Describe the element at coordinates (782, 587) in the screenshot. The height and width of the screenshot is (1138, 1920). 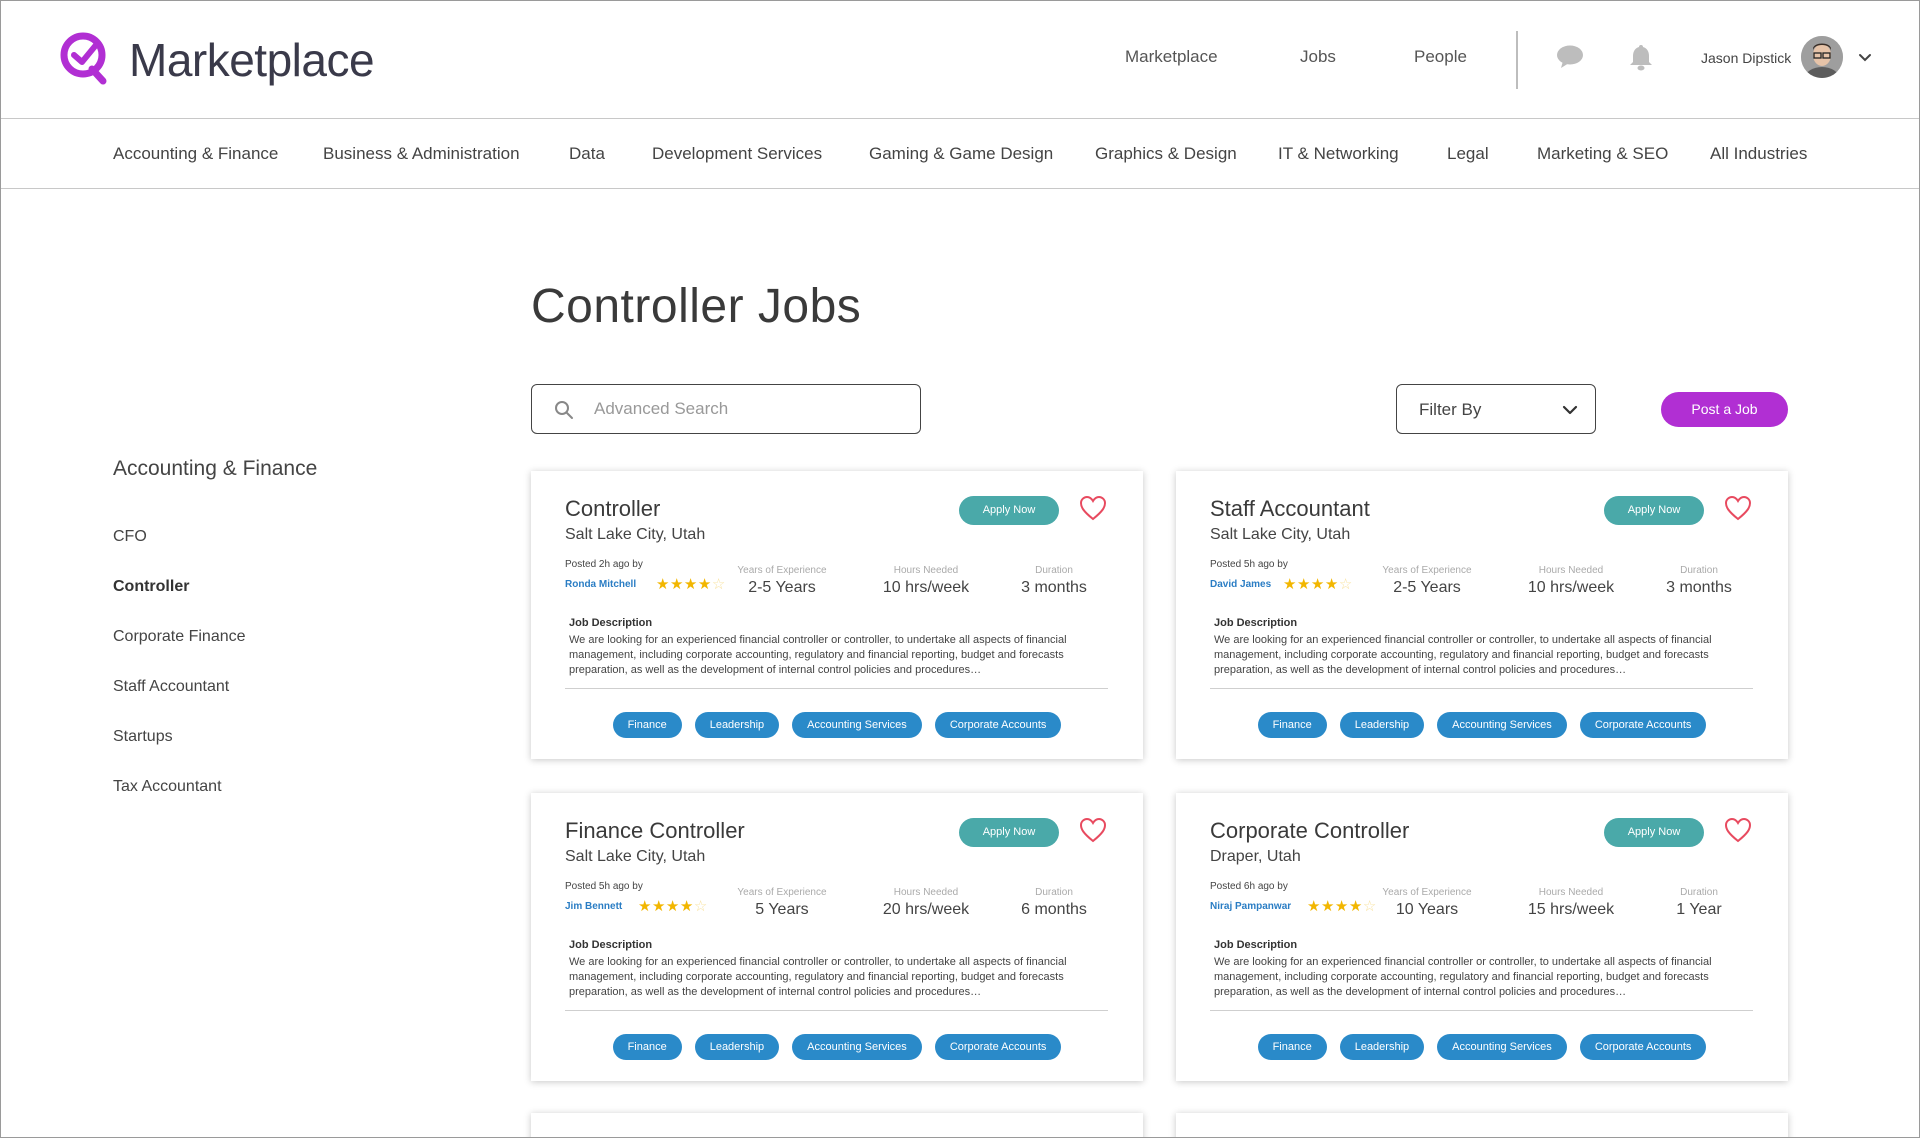
I see `years-value: 2-5 Years` at that location.